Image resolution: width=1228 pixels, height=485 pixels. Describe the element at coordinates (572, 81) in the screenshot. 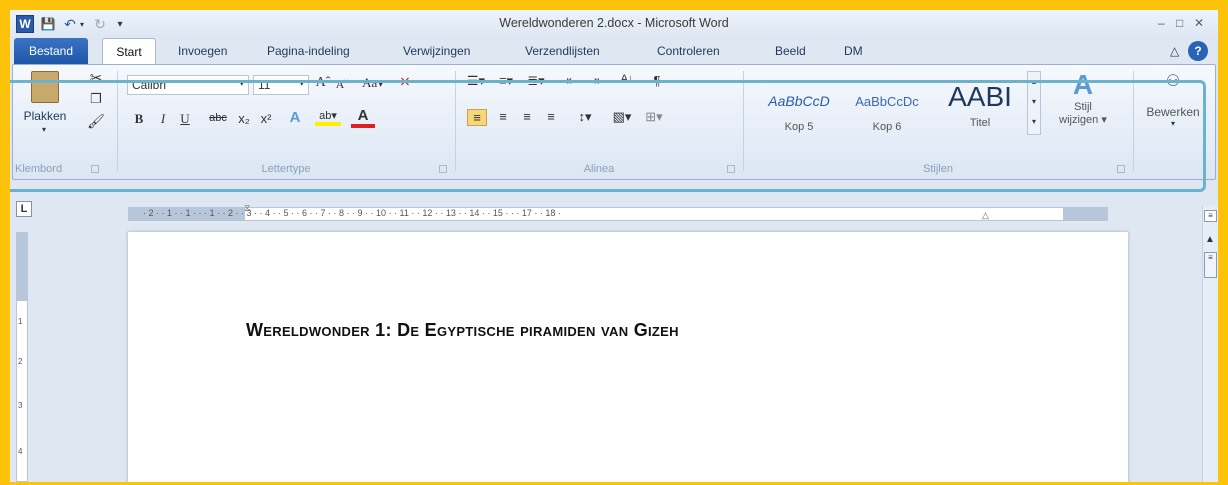

I see `decrease-indent-icon: ⇤` at that location.